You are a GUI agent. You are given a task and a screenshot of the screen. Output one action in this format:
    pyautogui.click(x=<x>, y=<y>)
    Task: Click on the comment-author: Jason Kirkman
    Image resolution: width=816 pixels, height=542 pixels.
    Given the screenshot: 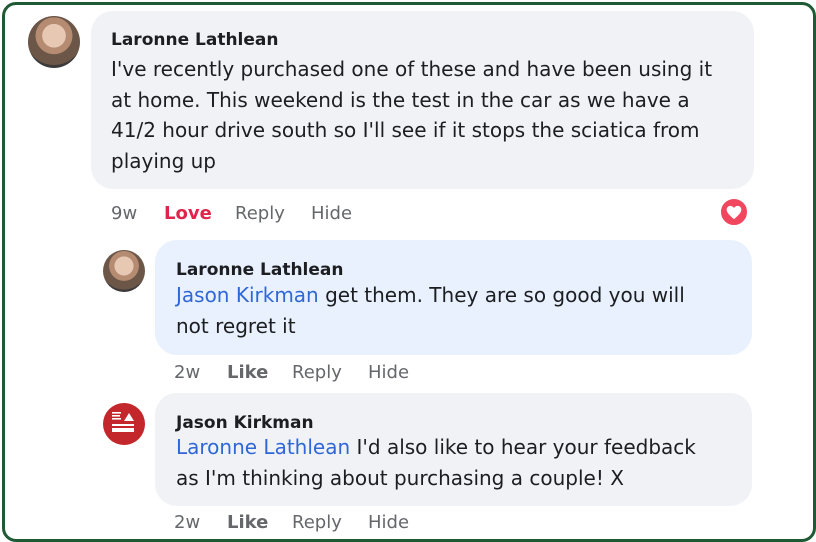 What is the action you would take?
    pyautogui.click(x=245, y=423)
    